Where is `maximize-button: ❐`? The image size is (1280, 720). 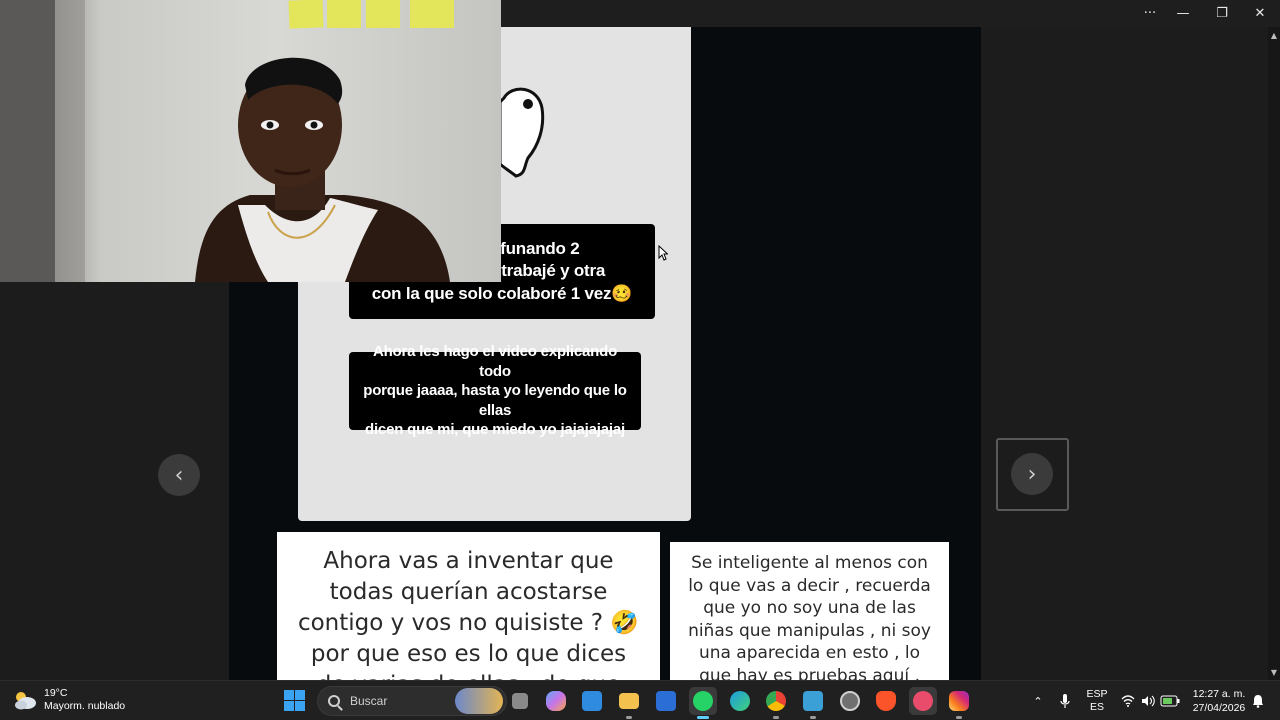 maximize-button: ❐ is located at coordinates (1222, 13).